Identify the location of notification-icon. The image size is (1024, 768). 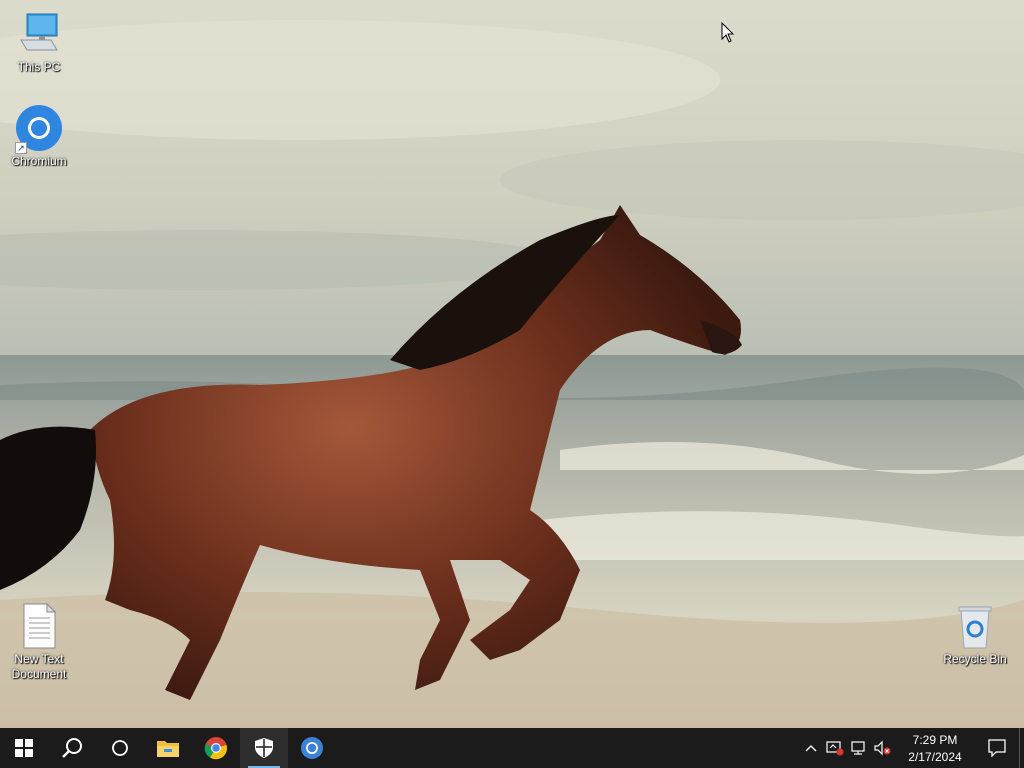
(997, 748).